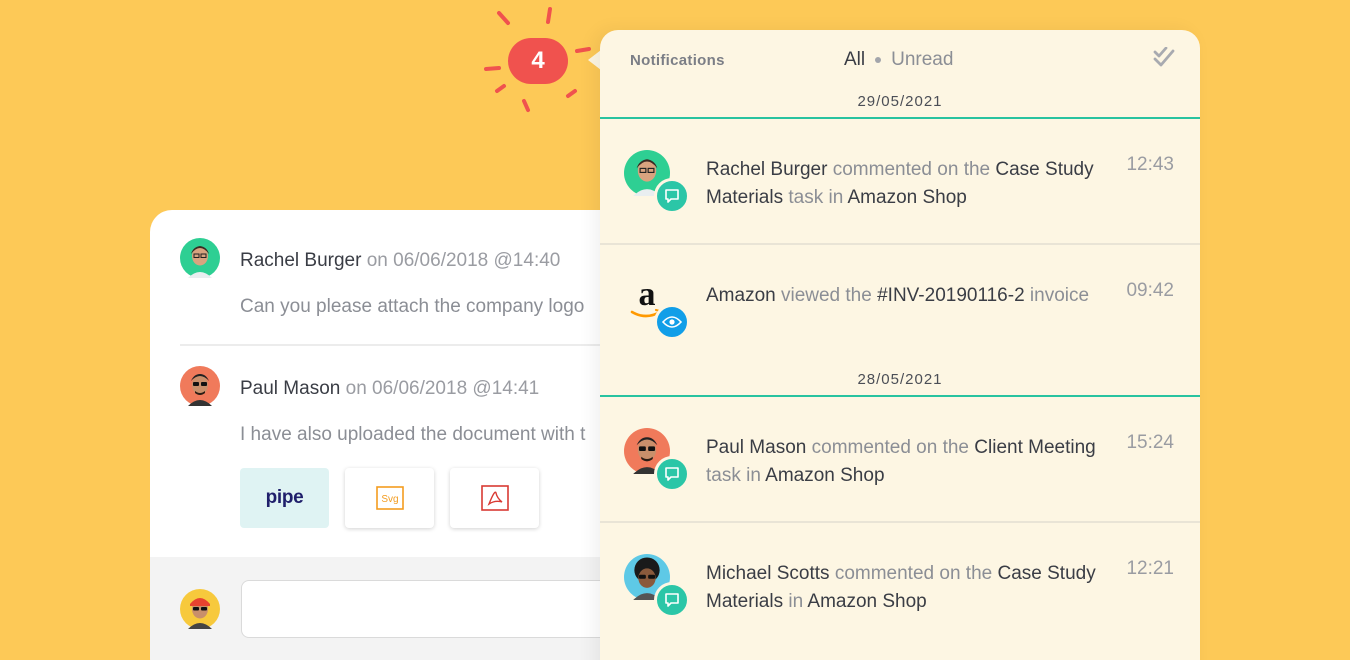  I want to click on notification-connector: invoice, so click(1057, 295).